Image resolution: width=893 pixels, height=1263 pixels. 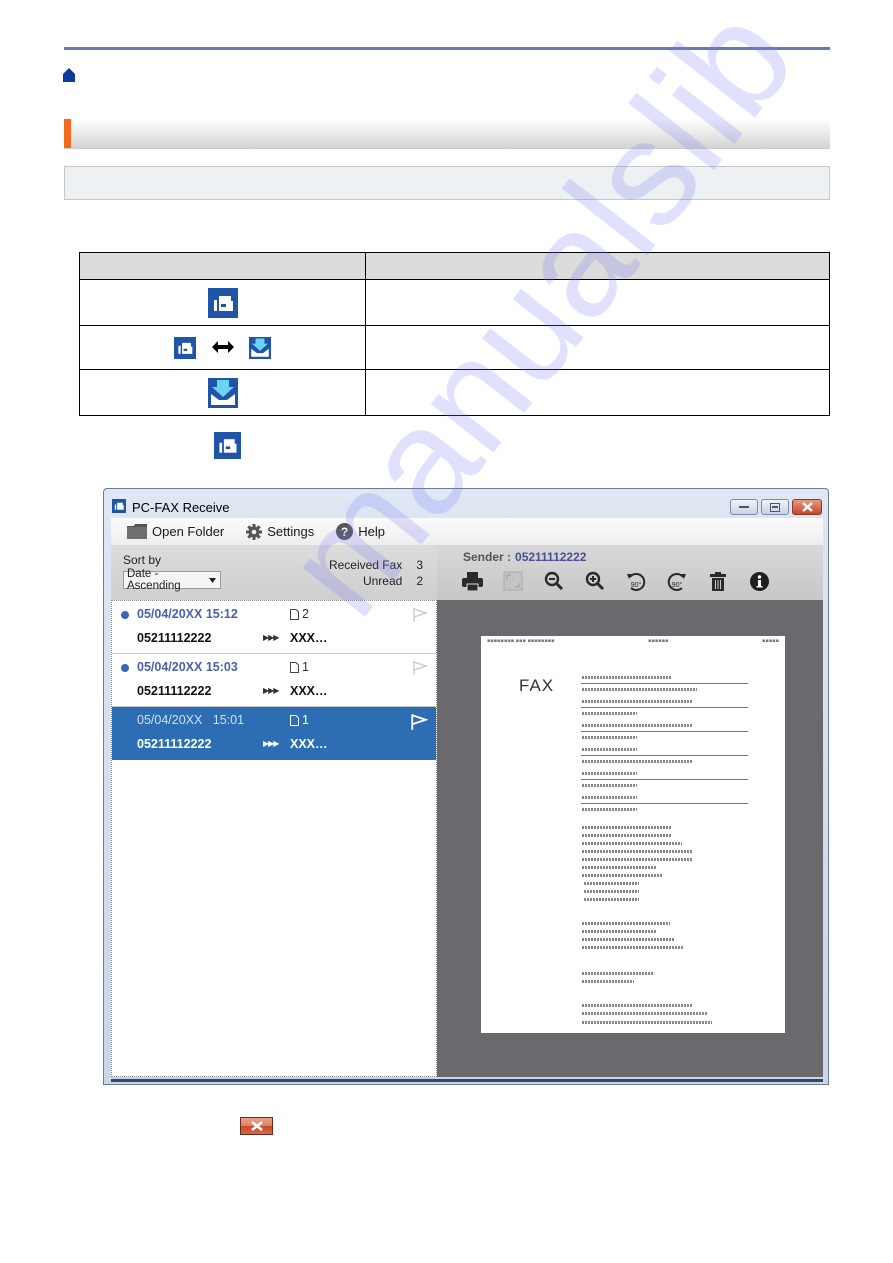 What do you see at coordinates (537, 685) in the screenshot?
I see `fax-heading: FAX` at bounding box center [537, 685].